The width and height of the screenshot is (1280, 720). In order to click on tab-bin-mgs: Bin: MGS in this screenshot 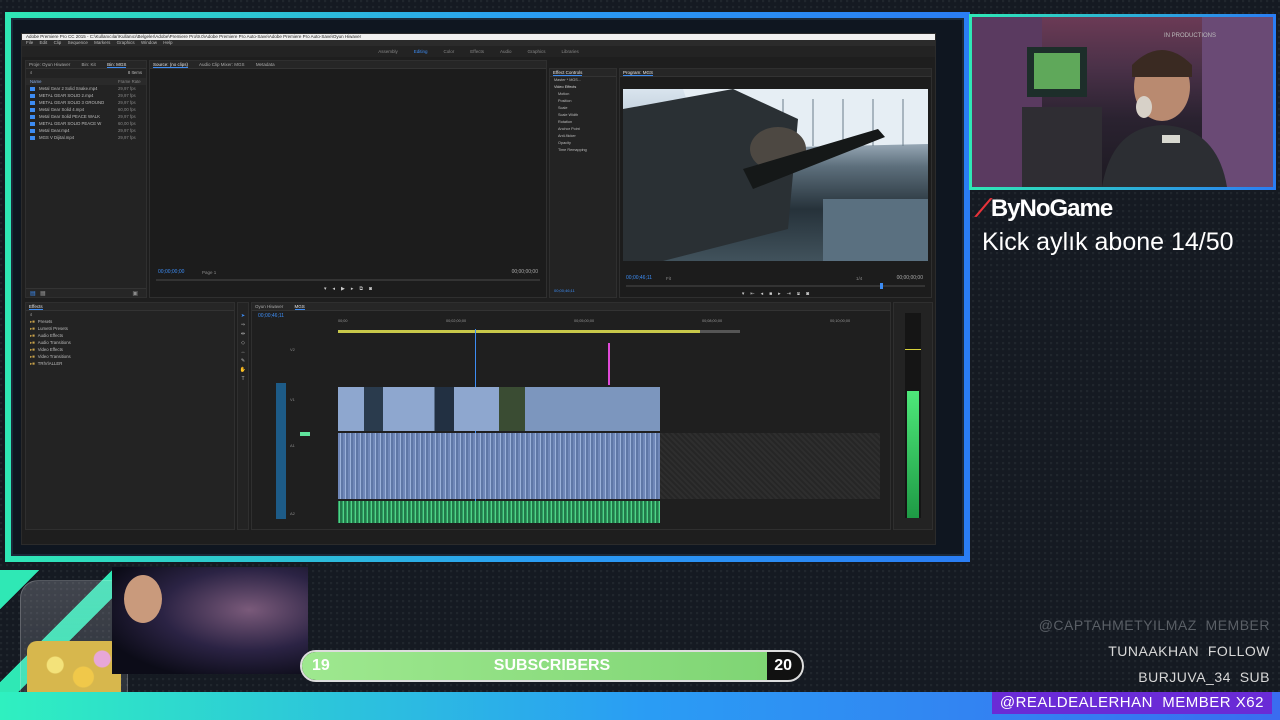, I will do `click(117, 65)`.